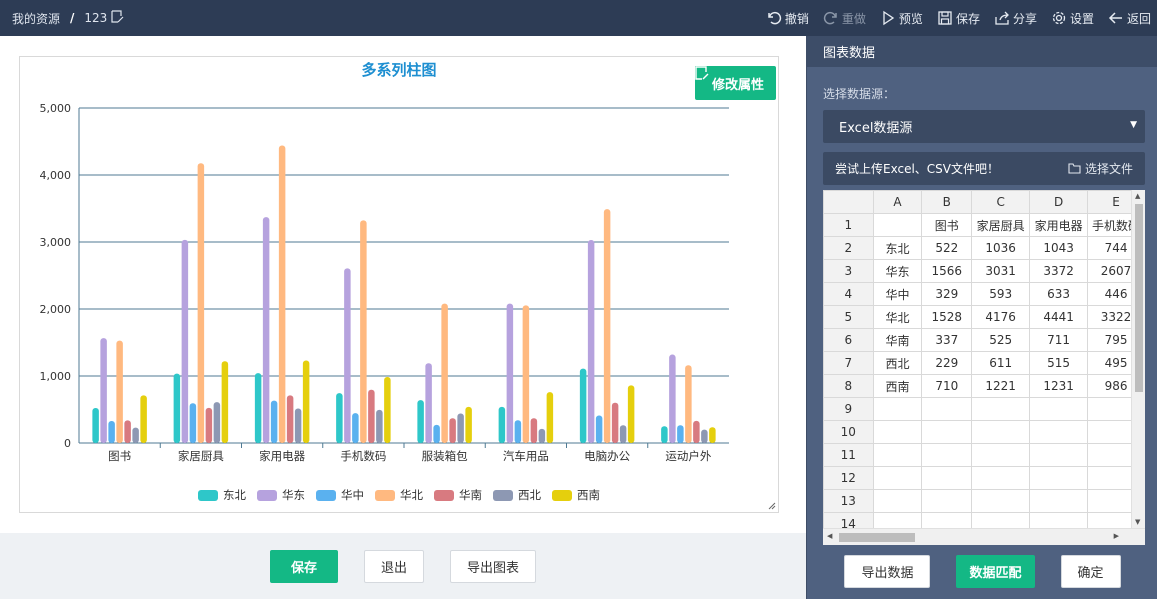 Image resolution: width=1157 pixels, height=599 pixels. I want to click on table-cell: 711, so click(1059, 340).